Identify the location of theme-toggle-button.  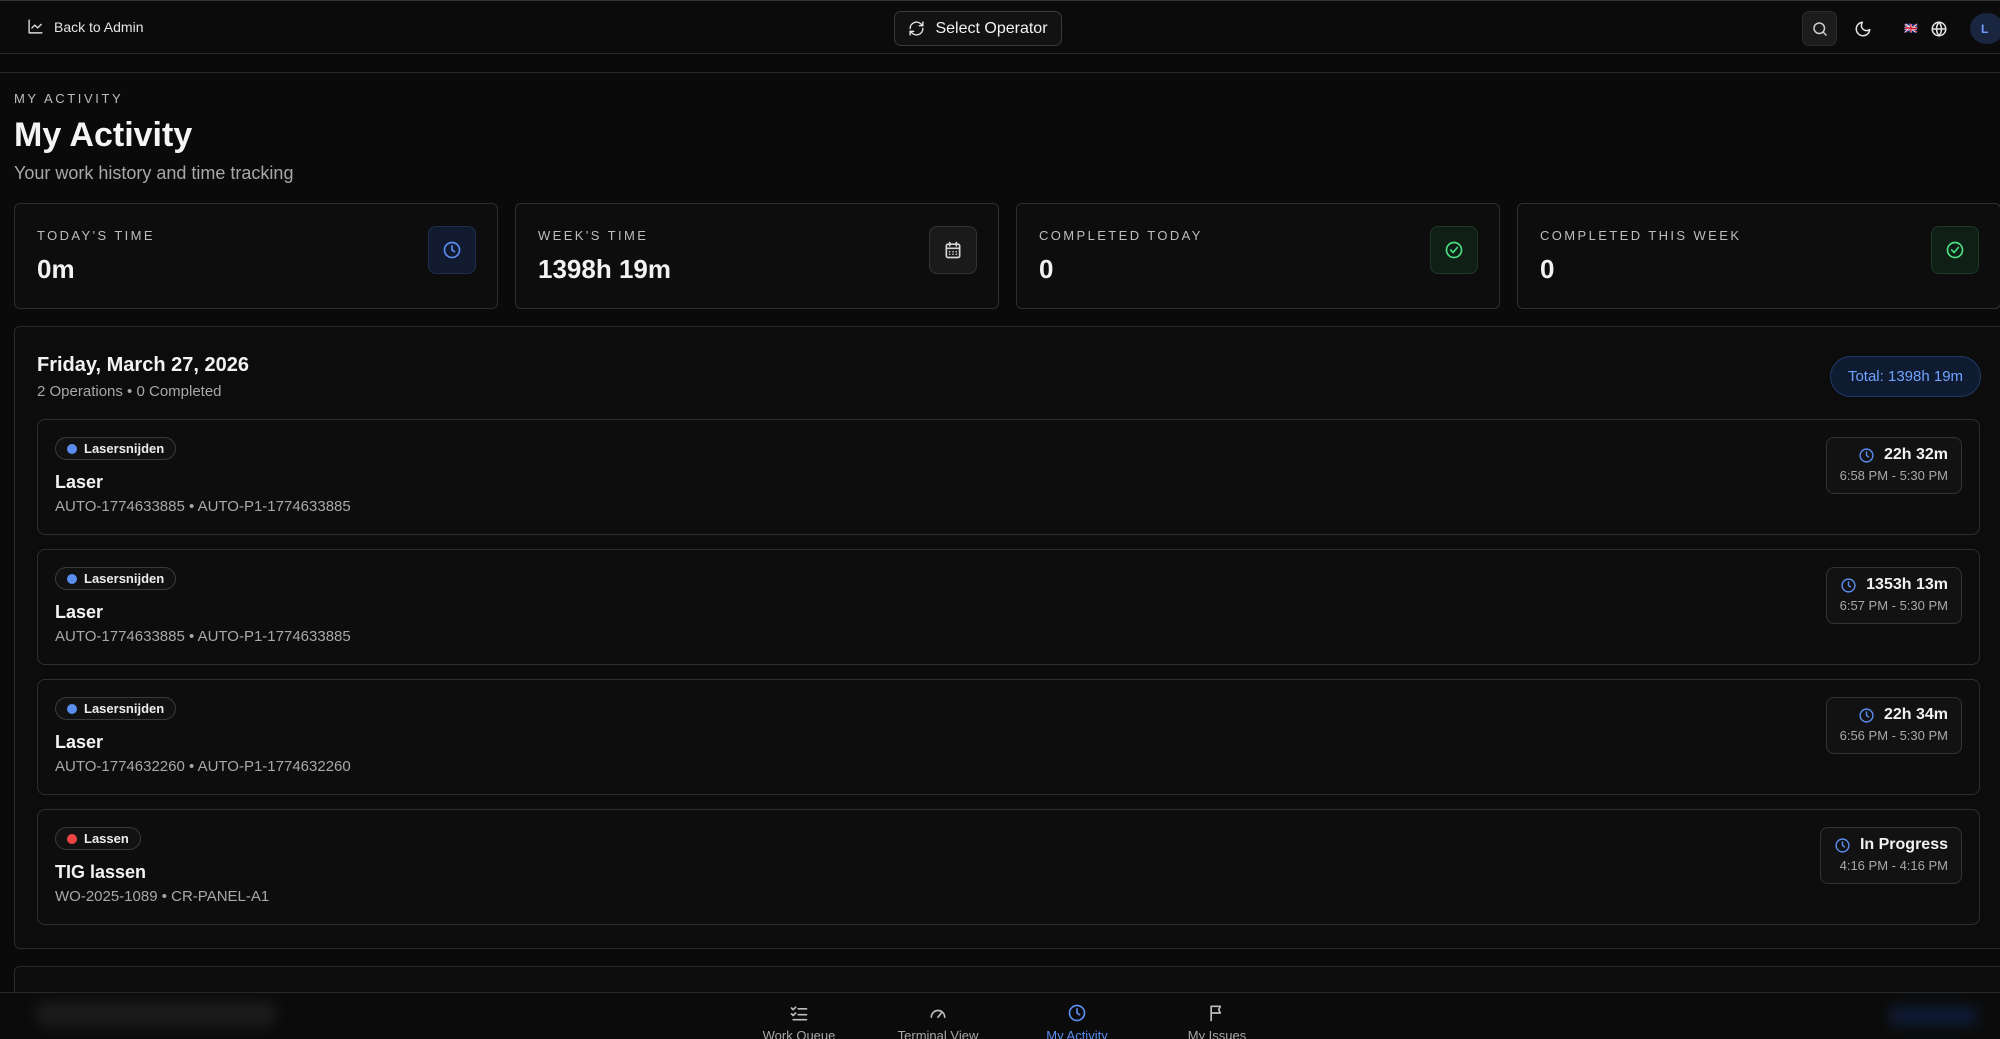
(1862, 28).